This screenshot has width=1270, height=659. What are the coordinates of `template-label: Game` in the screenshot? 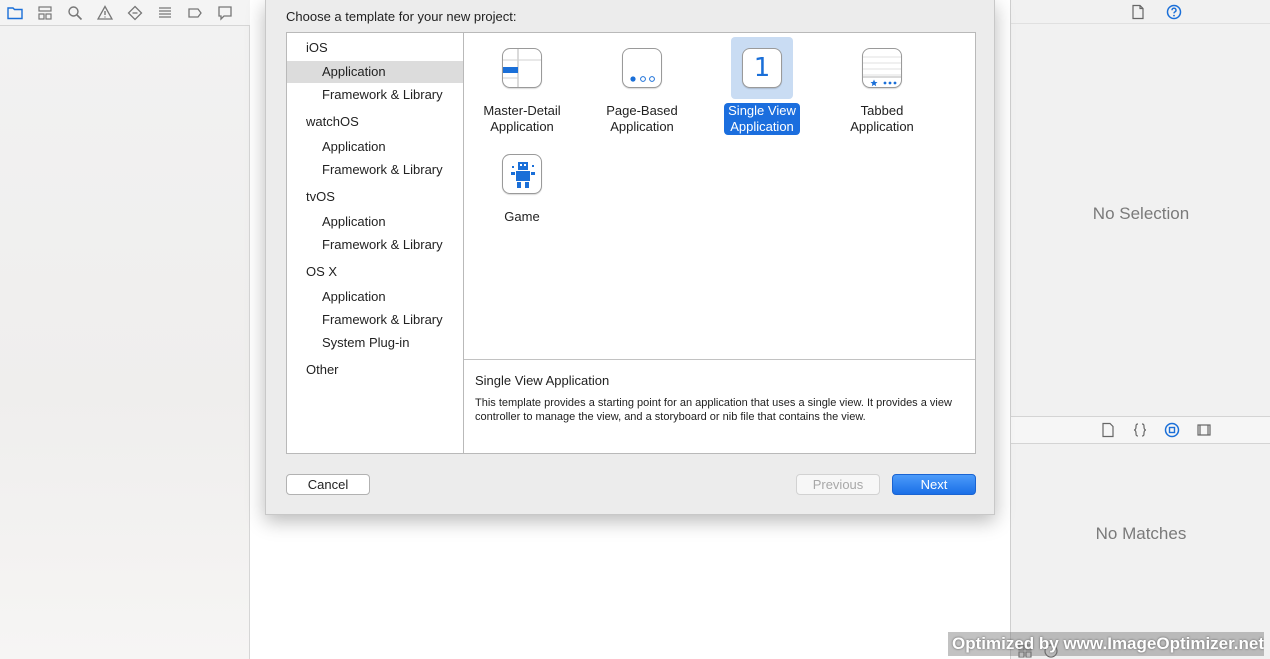 It's located at (521, 217).